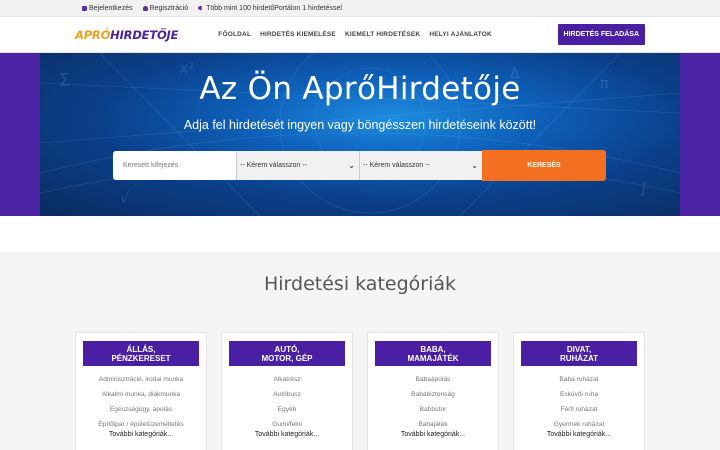 The image size is (720, 450). Describe the element at coordinates (169, 8) in the screenshot. I see `register-label: Regisztráció` at that location.